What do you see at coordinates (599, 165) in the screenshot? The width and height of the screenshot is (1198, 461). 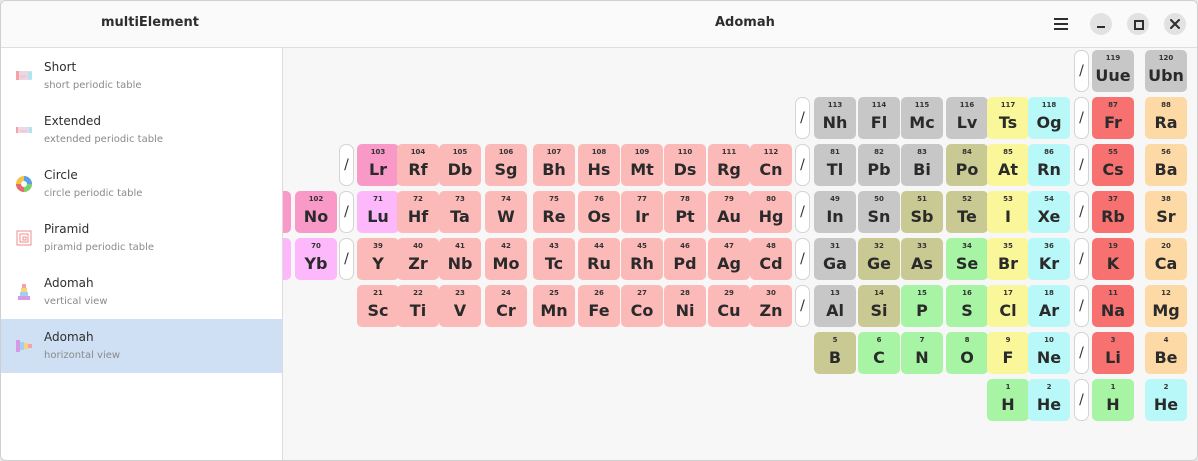 I see `element-cell: 108 Hs` at bounding box center [599, 165].